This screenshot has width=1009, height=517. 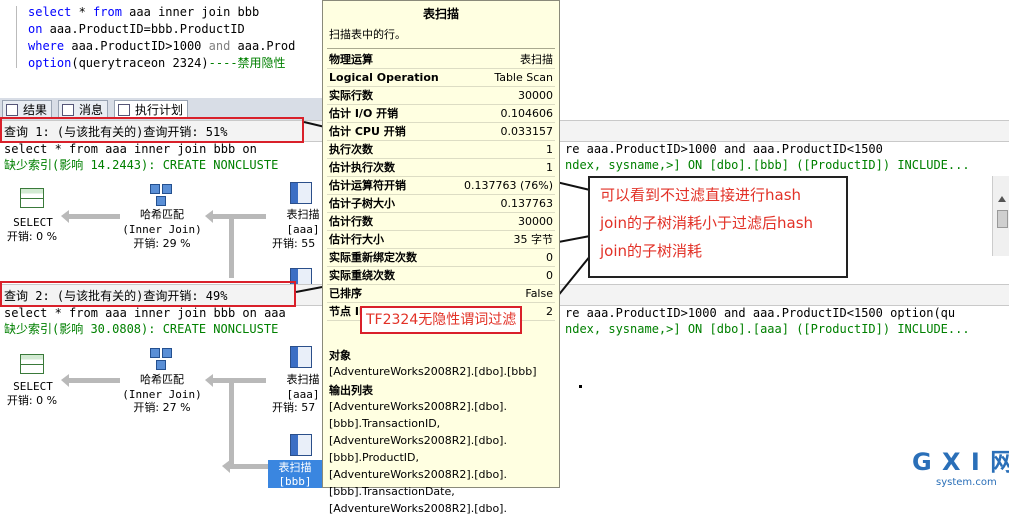 What do you see at coordinates (441, 294) in the screenshot?
I see `tooltip-row: 已排序 False` at bounding box center [441, 294].